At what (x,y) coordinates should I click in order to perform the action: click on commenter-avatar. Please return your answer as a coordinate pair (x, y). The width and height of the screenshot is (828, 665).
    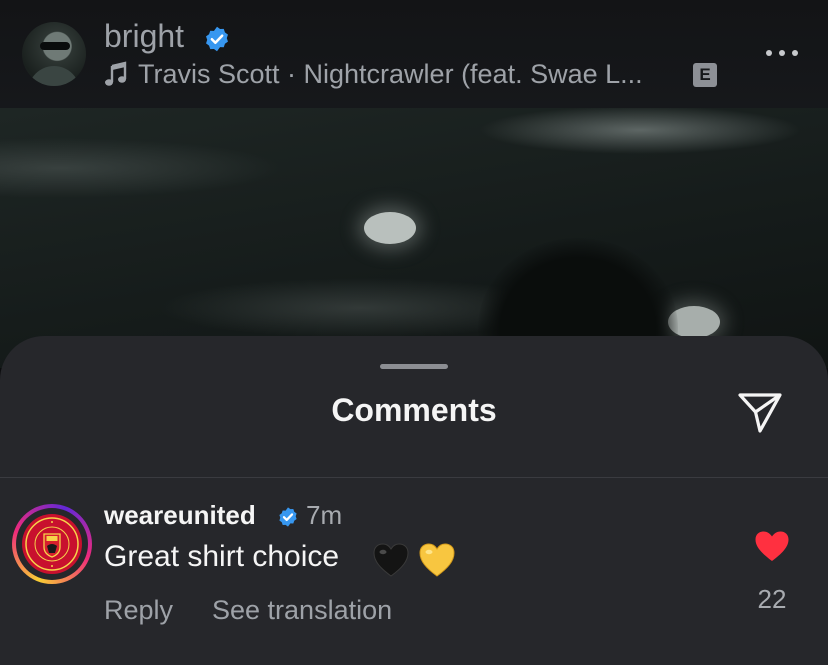
    Looking at the image, I should click on (52, 544).